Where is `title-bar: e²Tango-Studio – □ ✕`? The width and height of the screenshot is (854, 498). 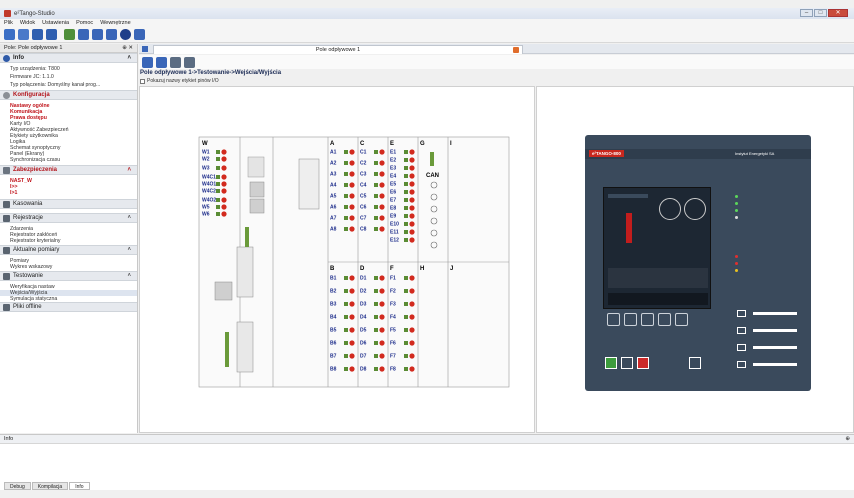
title-bar: e²Tango-Studio – □ ✕ is located at coordinates (427, 13).